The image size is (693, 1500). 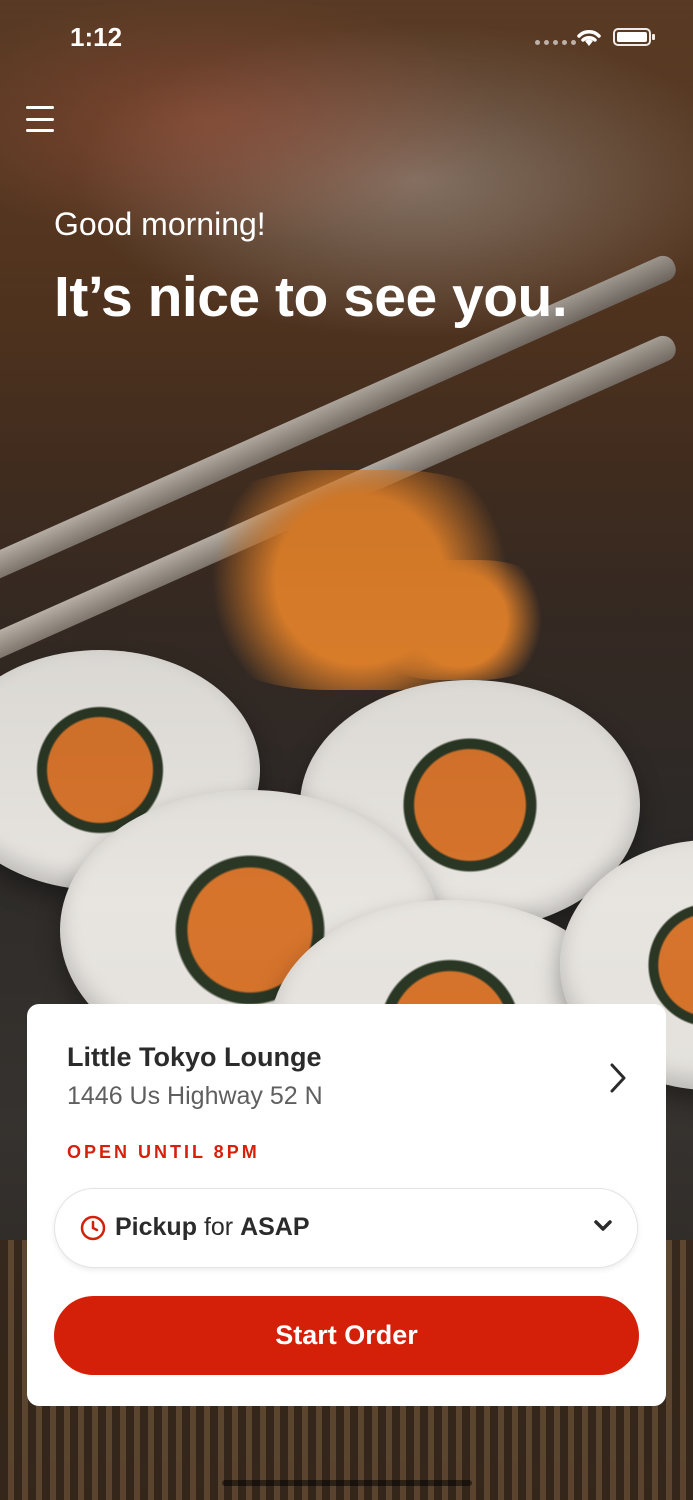 I want to click on home-indicator, so click(x=347, y=1483).